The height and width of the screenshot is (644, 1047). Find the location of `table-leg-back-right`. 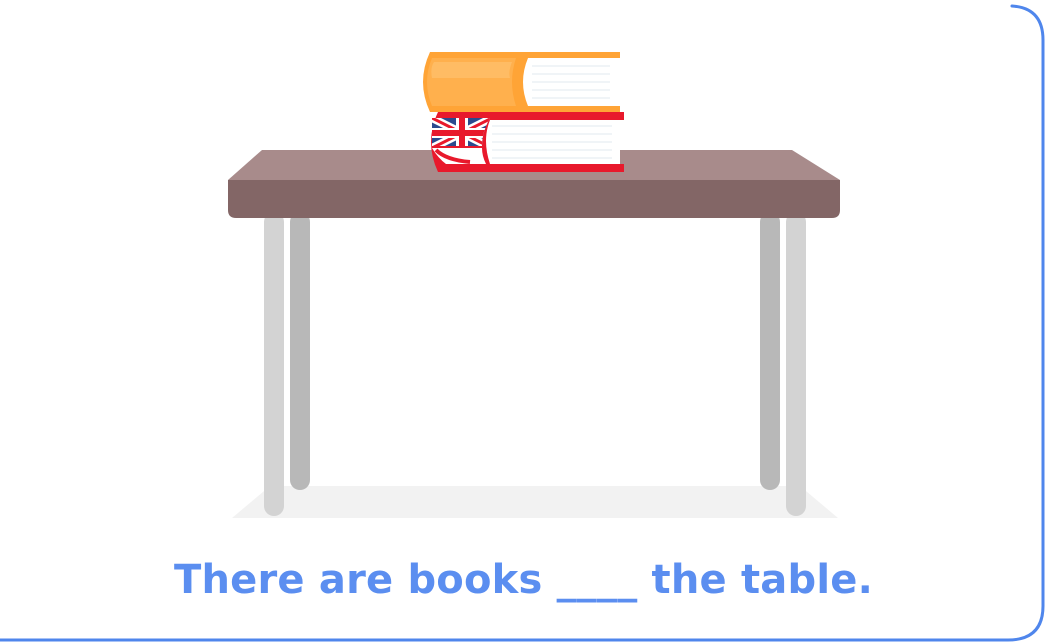

table-leg-back-right is located at coordinates (770, 351).